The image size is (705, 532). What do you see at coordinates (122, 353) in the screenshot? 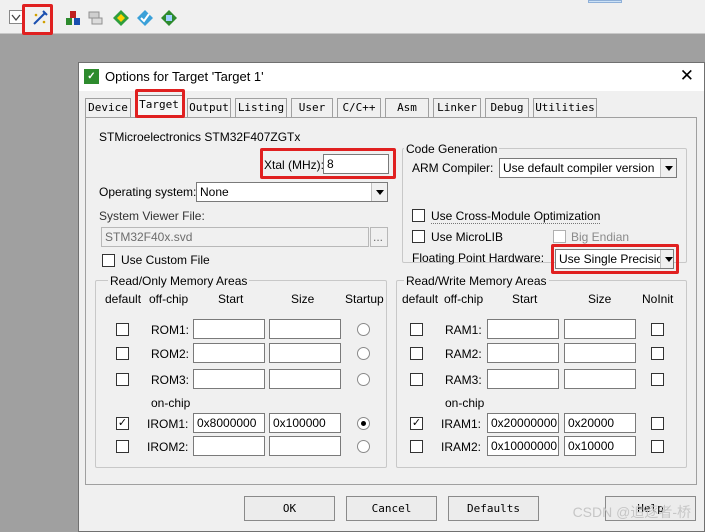
I see `rom2-default-checkbox` at bounding box center [122, 353].